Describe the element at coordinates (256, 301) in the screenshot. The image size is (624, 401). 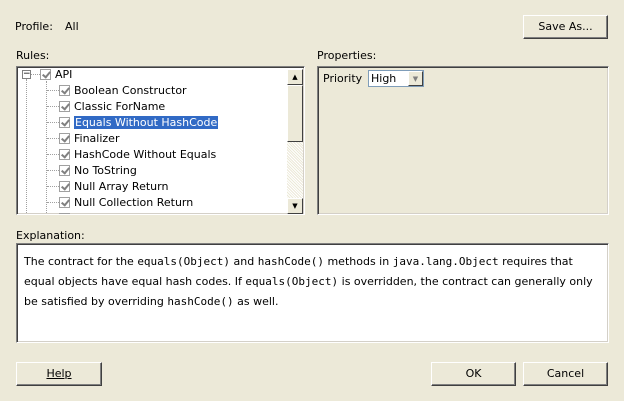
I see `text-fragment: as well.` at that location.